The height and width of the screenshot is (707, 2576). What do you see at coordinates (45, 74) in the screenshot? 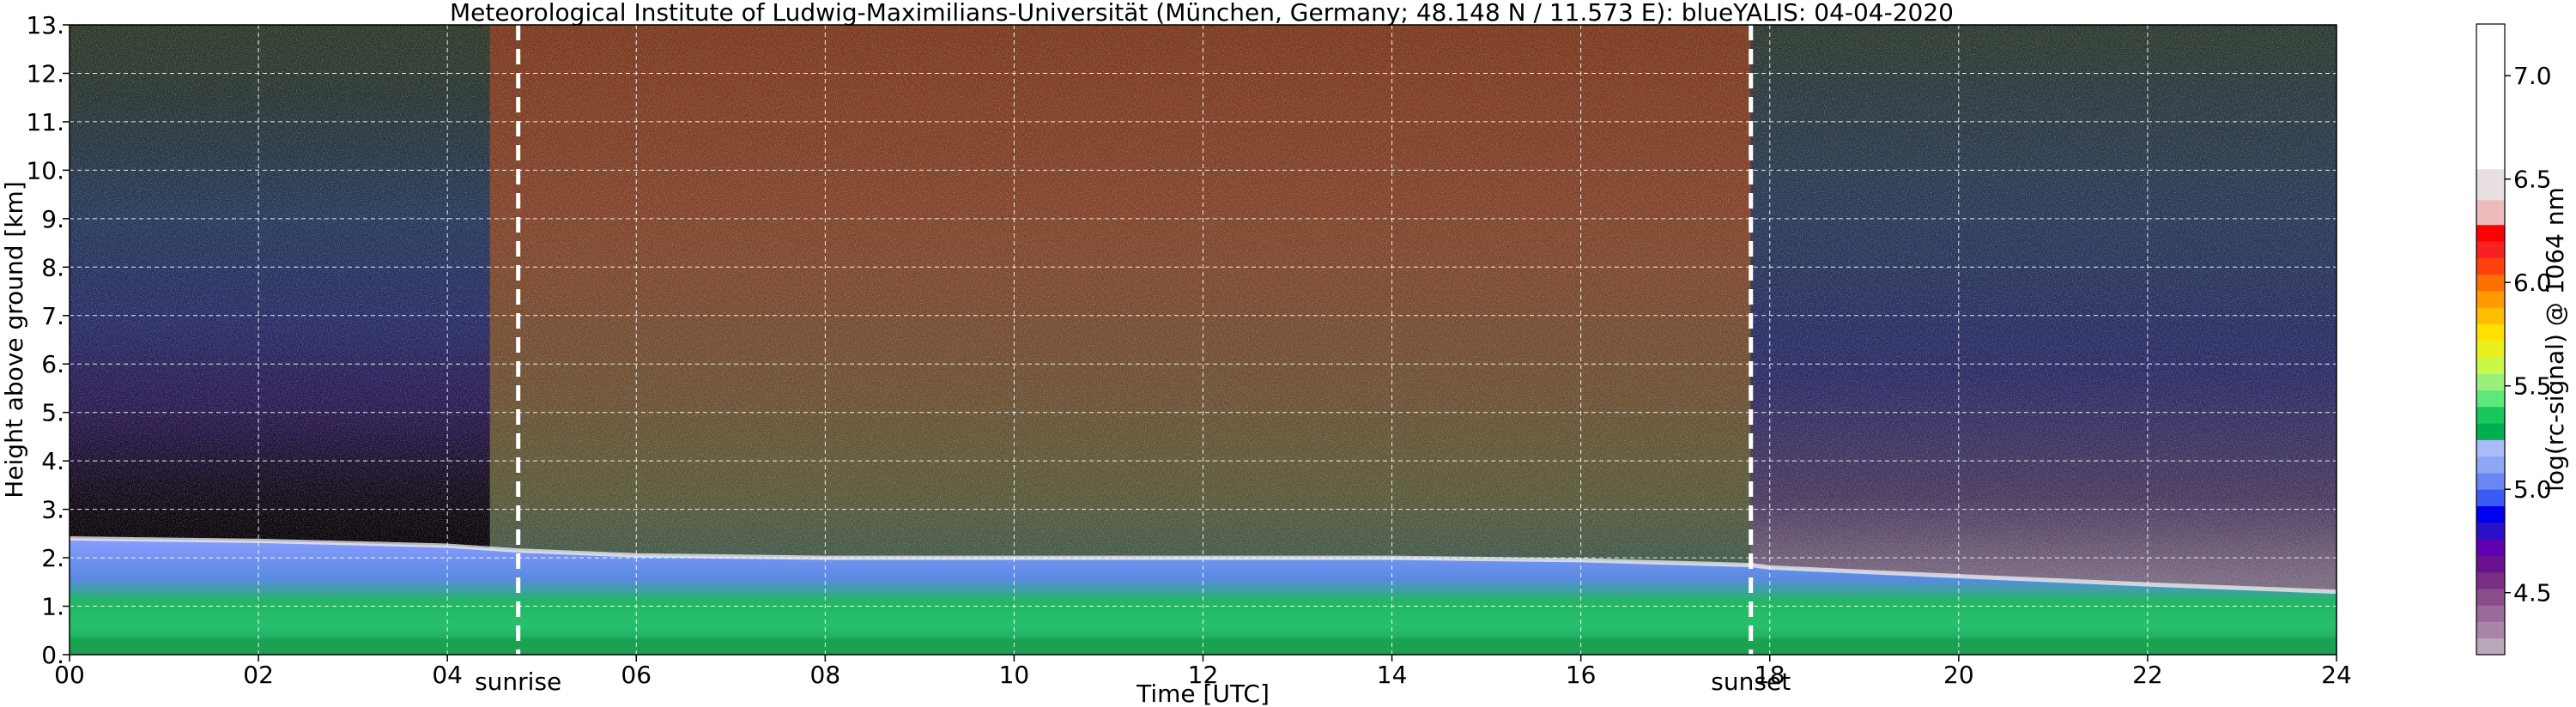
I see `y-tick-label: 12.` at bounding box center [45, 74].